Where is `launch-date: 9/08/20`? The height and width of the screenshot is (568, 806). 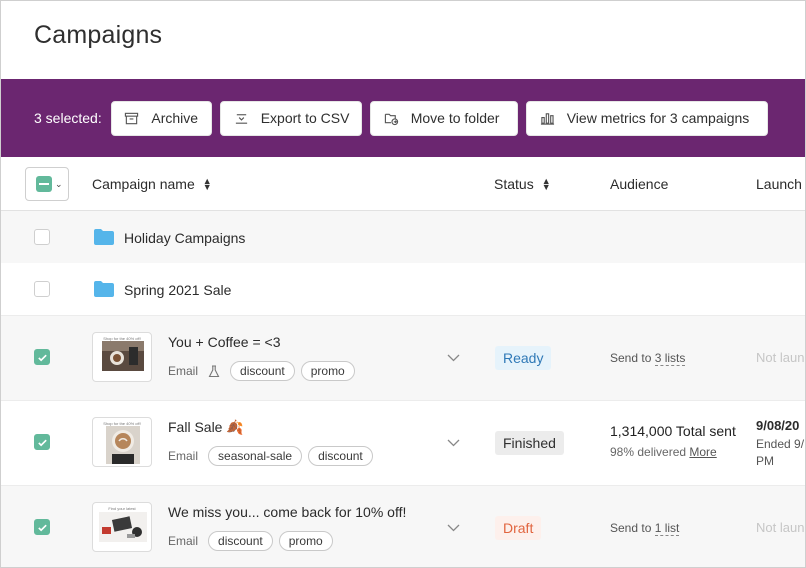 launch-date: 9/08/20 is located at coordinates (778, 425).